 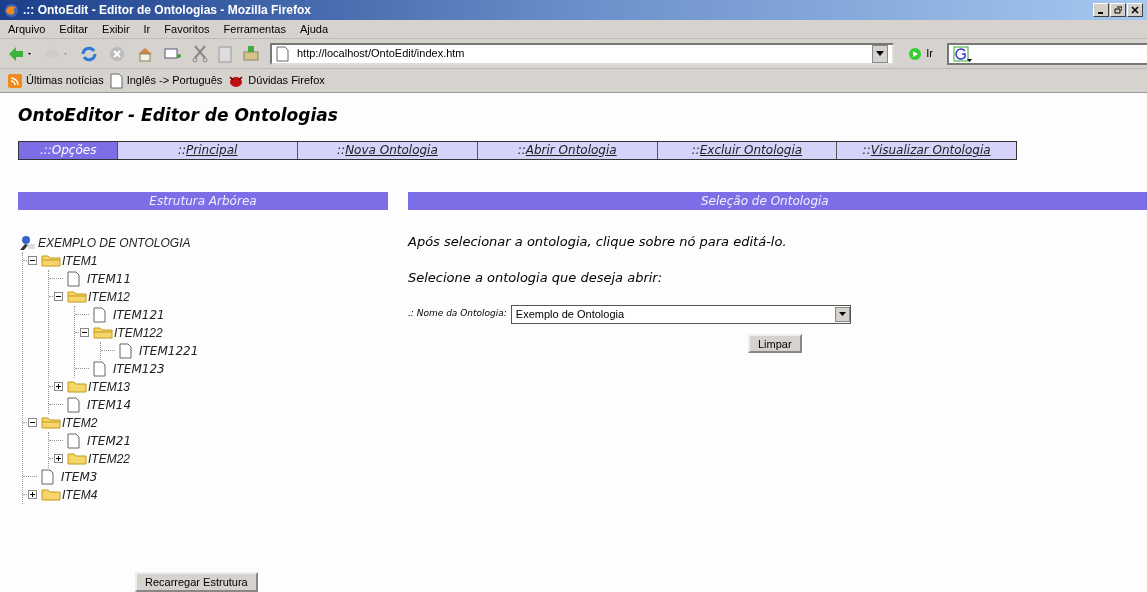 What do you see at coordinates (167, 10) in the screenshot?
I see `window-title: .:: OntoEdit - Editor de Ontologias - Mozilla Firefox` at bounding box center [167, 10].